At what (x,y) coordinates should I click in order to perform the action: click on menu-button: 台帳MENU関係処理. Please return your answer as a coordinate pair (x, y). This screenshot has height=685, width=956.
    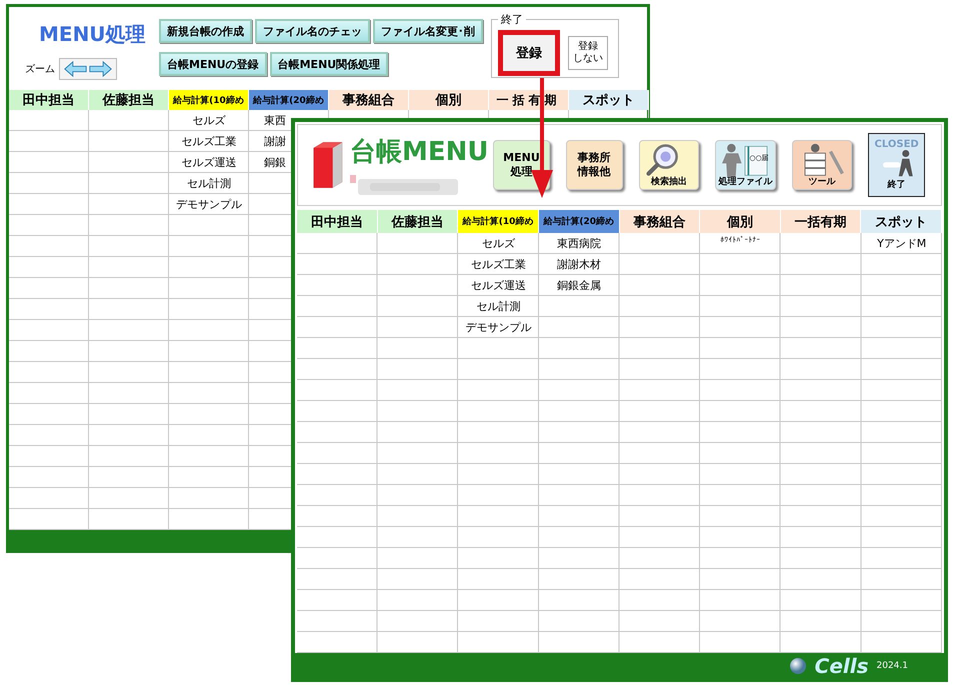
    Looking at the image, I should click on (329, 64).